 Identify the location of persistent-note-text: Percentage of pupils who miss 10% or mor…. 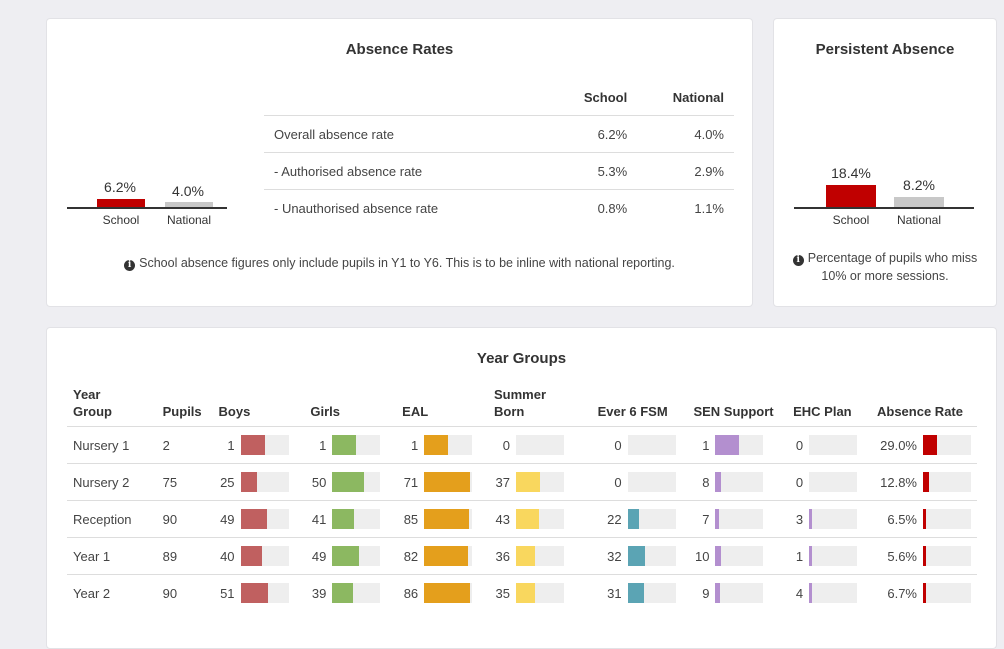
(892, 267).